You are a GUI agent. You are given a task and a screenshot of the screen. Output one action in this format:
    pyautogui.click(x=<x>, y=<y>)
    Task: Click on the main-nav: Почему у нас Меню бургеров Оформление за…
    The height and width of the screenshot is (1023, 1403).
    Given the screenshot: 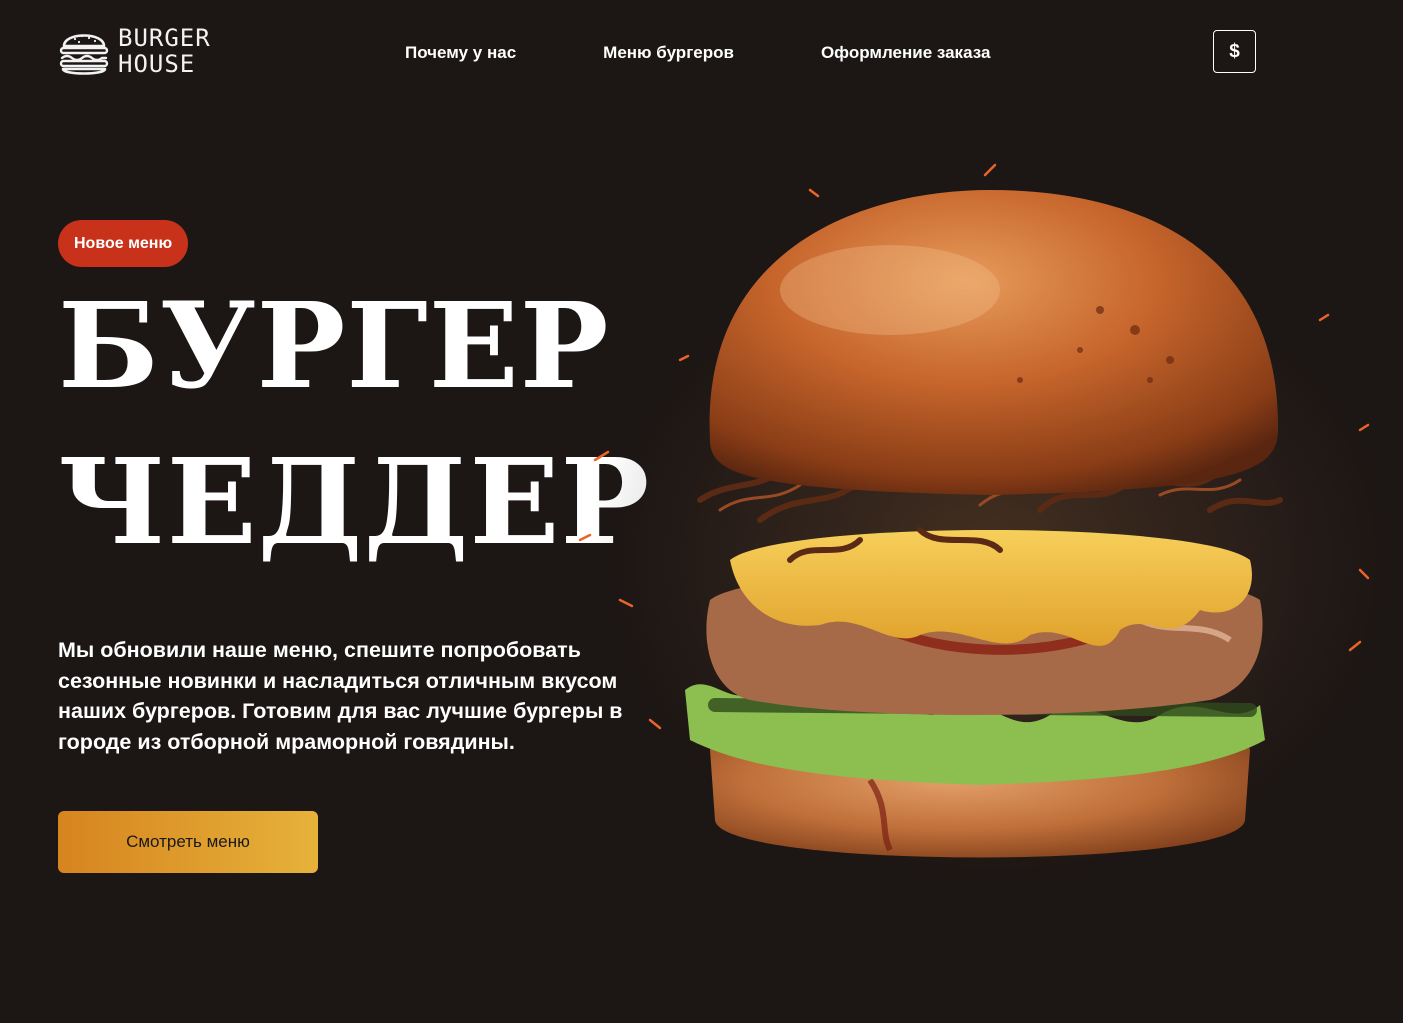 What is the action you would take?
    pyautogui.click(x=697, y=53)
    